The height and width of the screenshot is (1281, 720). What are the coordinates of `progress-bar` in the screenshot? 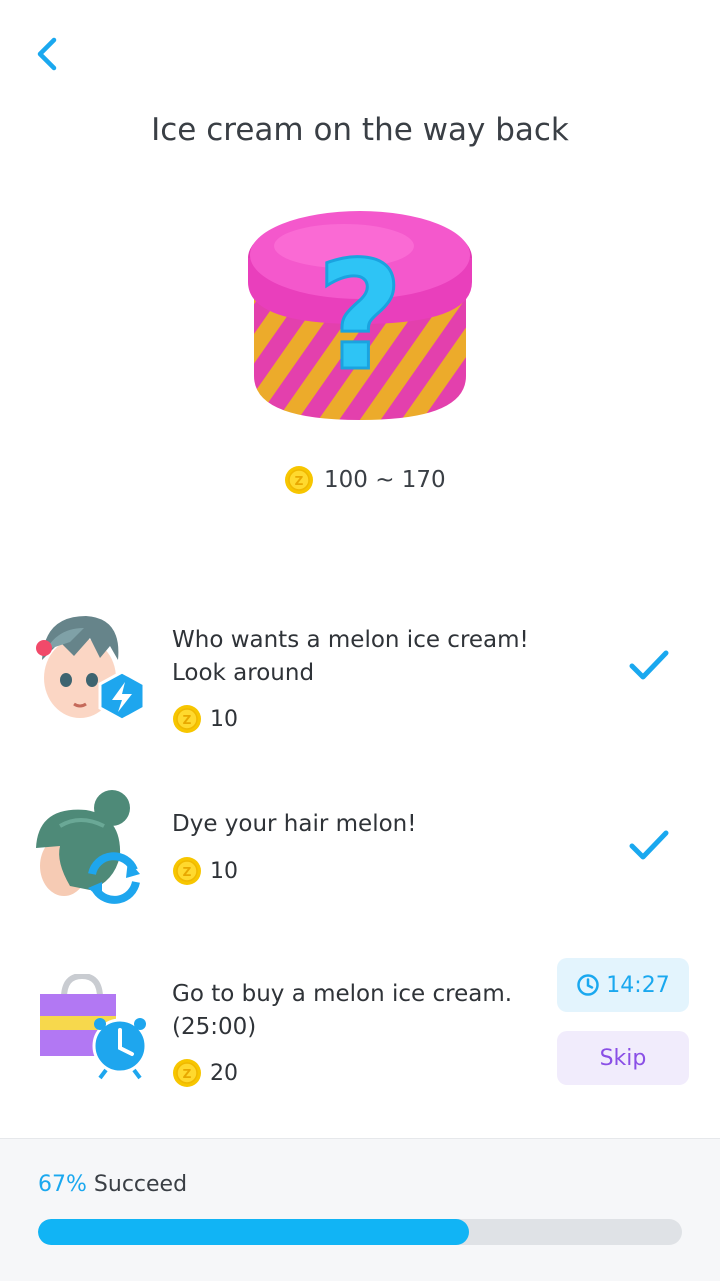 It's located at (360, 1232).